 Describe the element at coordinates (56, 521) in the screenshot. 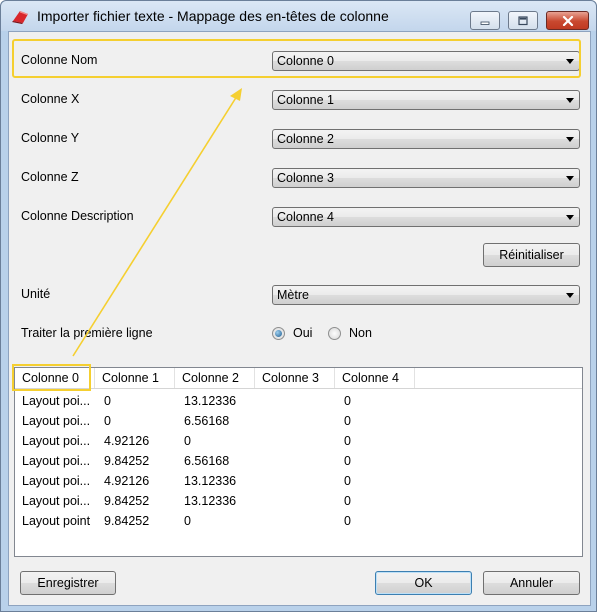

I see `table-cell: Layout point` at that location.